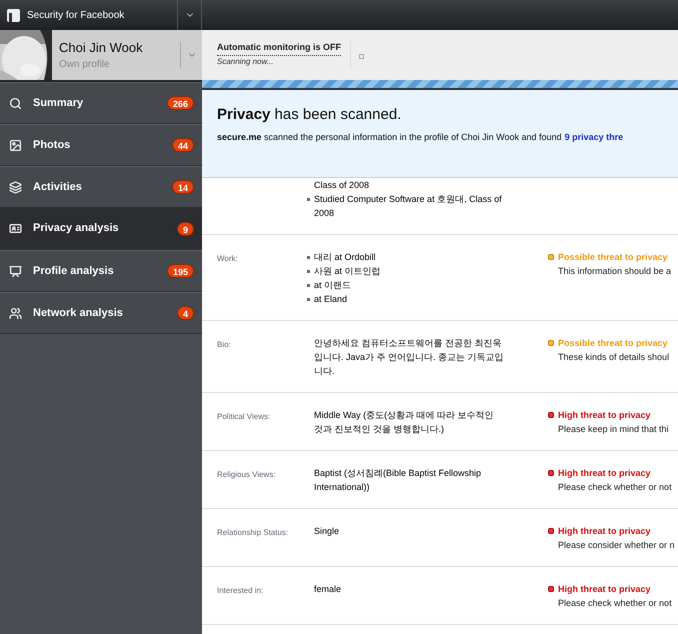  Describe the element at coordinates (101, 47) in the screenshot. I see `profile-name: Choi Jin Wook` at that location.